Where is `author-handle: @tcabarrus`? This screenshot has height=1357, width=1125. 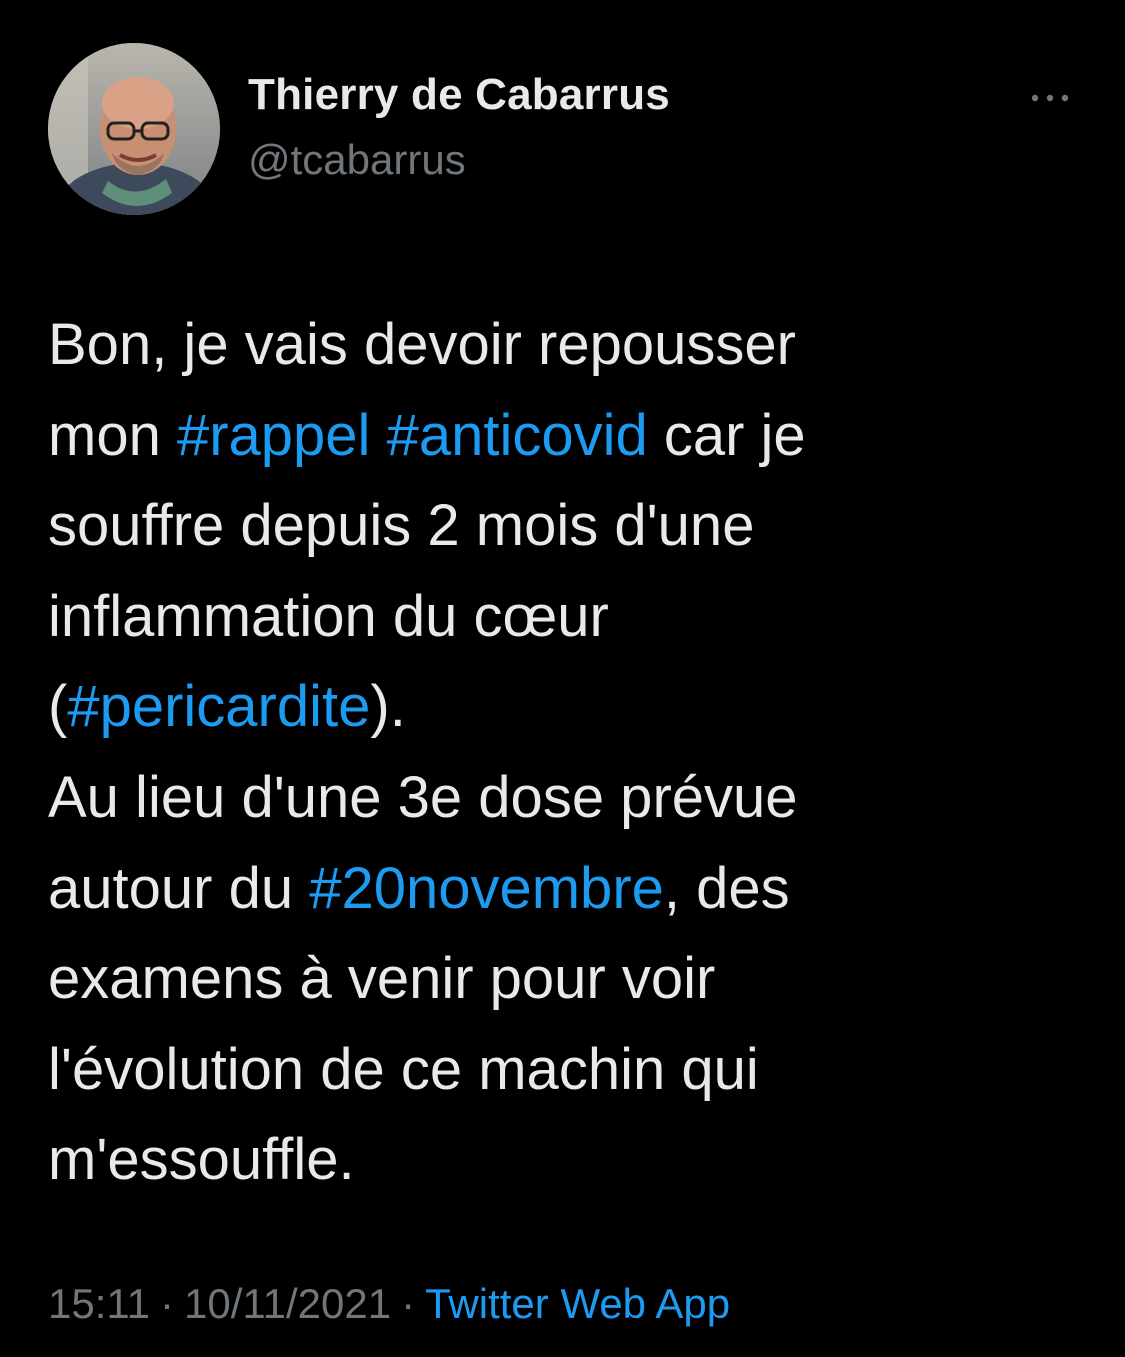
author-handle: @tcabarrus is located at coordinates (357, 160).